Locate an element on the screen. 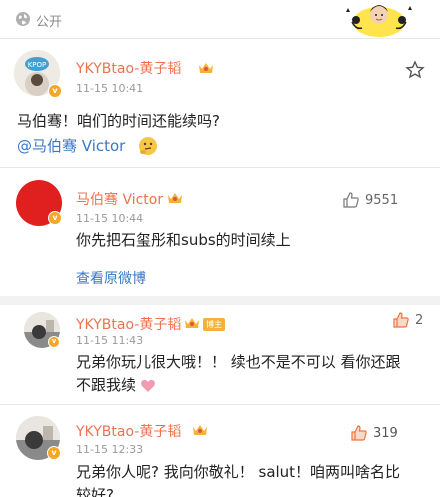 This screenshot has height=497, width=440. heart-emoji is located at coordinates (148, 385).